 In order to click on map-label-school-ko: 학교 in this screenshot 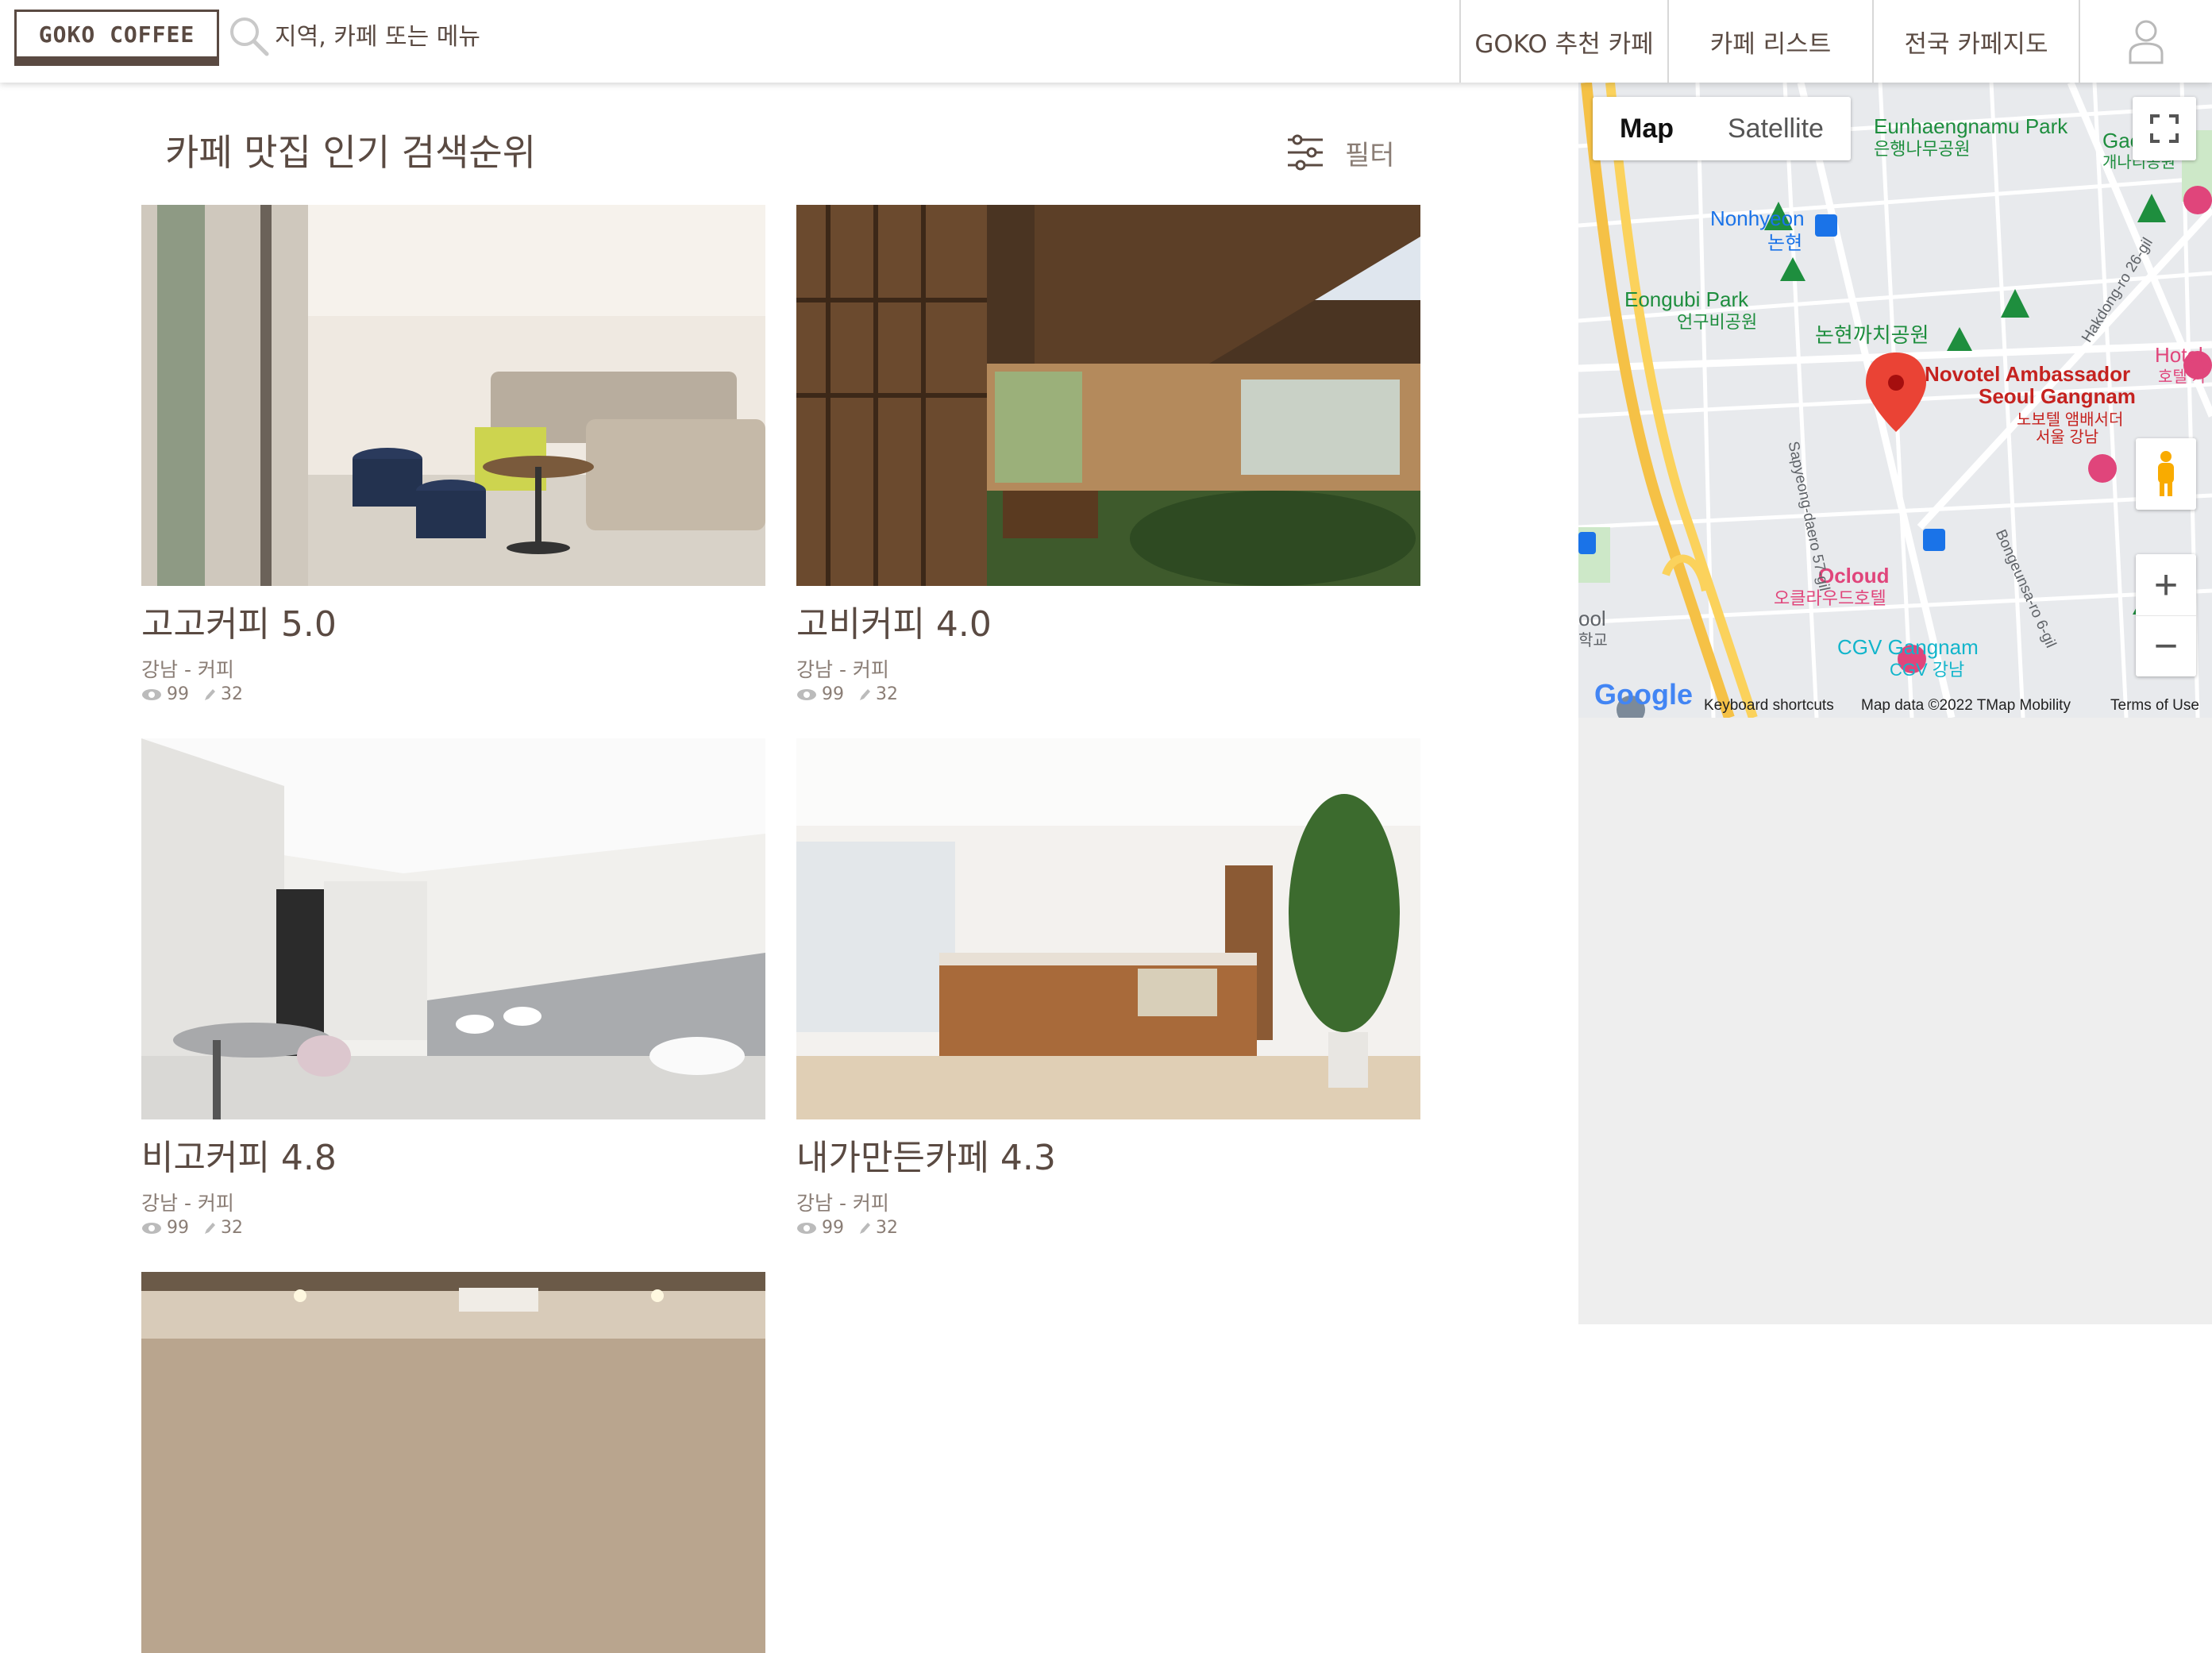, I will do `click(1593, 640)`.